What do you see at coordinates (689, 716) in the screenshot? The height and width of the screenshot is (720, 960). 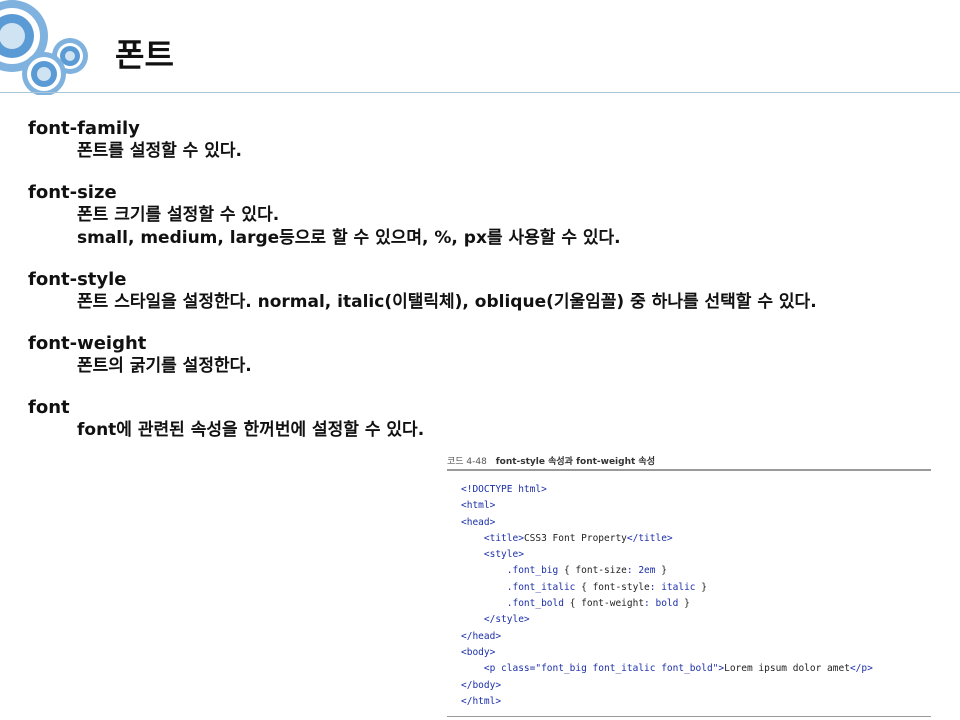 I see `code-bottom-rule` at bounding box center [689, 716].